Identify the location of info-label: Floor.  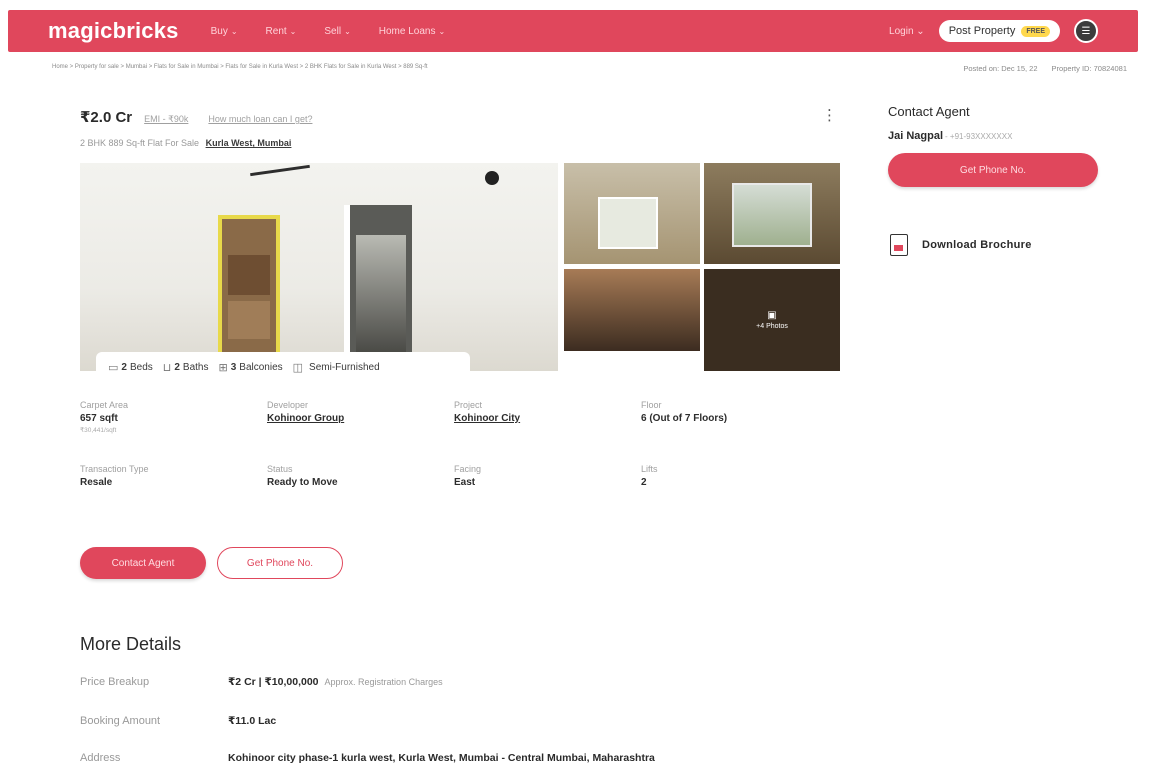
(651, 405).